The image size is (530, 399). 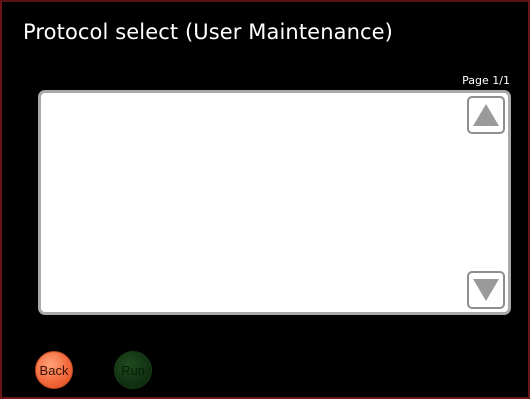 I want to click on run-button: Run, so click(x=133, y=370).